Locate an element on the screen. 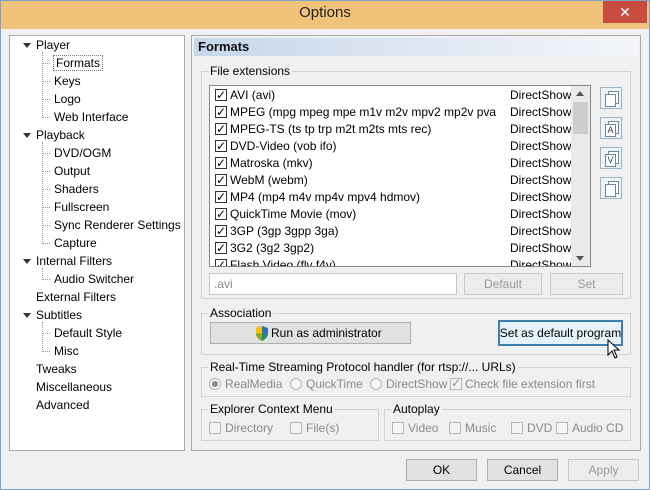 The height and width of the screenshot is (490, 650). file-extension-row: Matroska (mkv) DirectShow is located at coordinates (395, 163).